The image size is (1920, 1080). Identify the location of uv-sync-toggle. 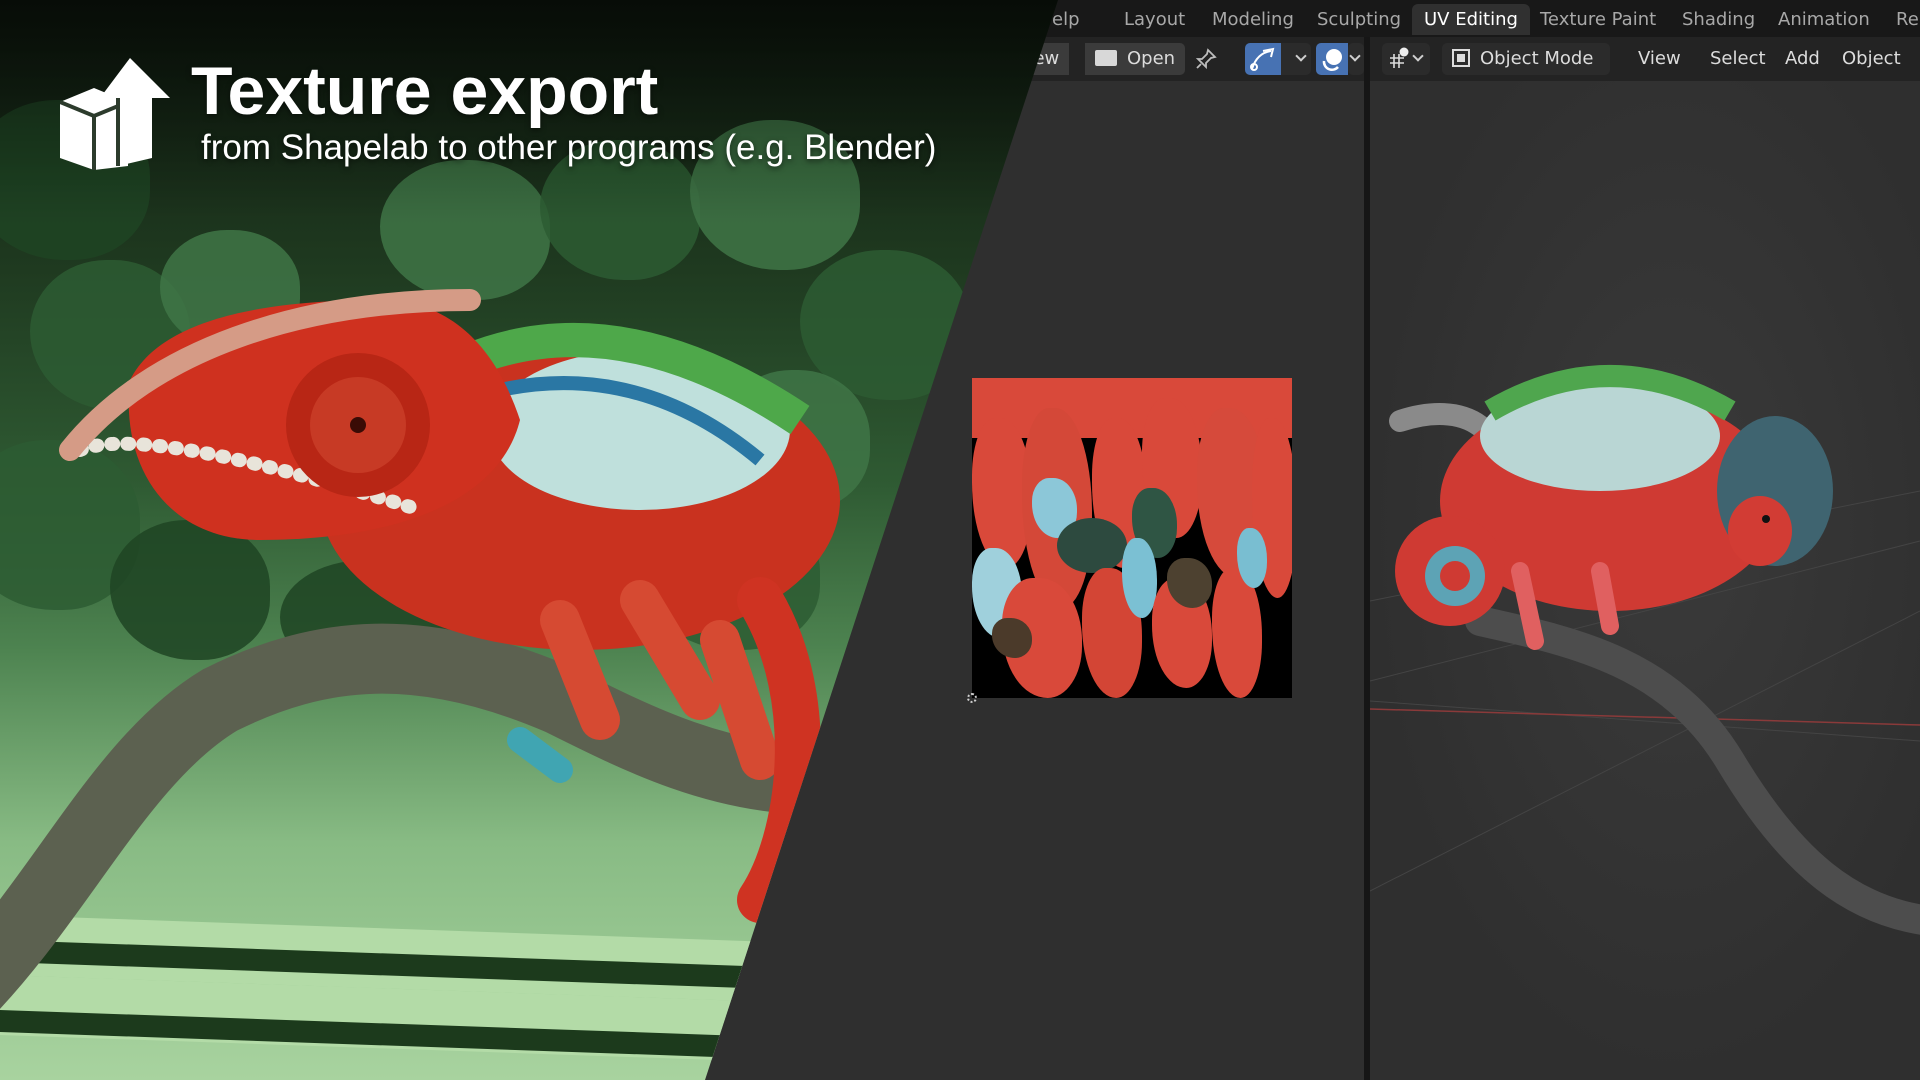
(1263, 59).